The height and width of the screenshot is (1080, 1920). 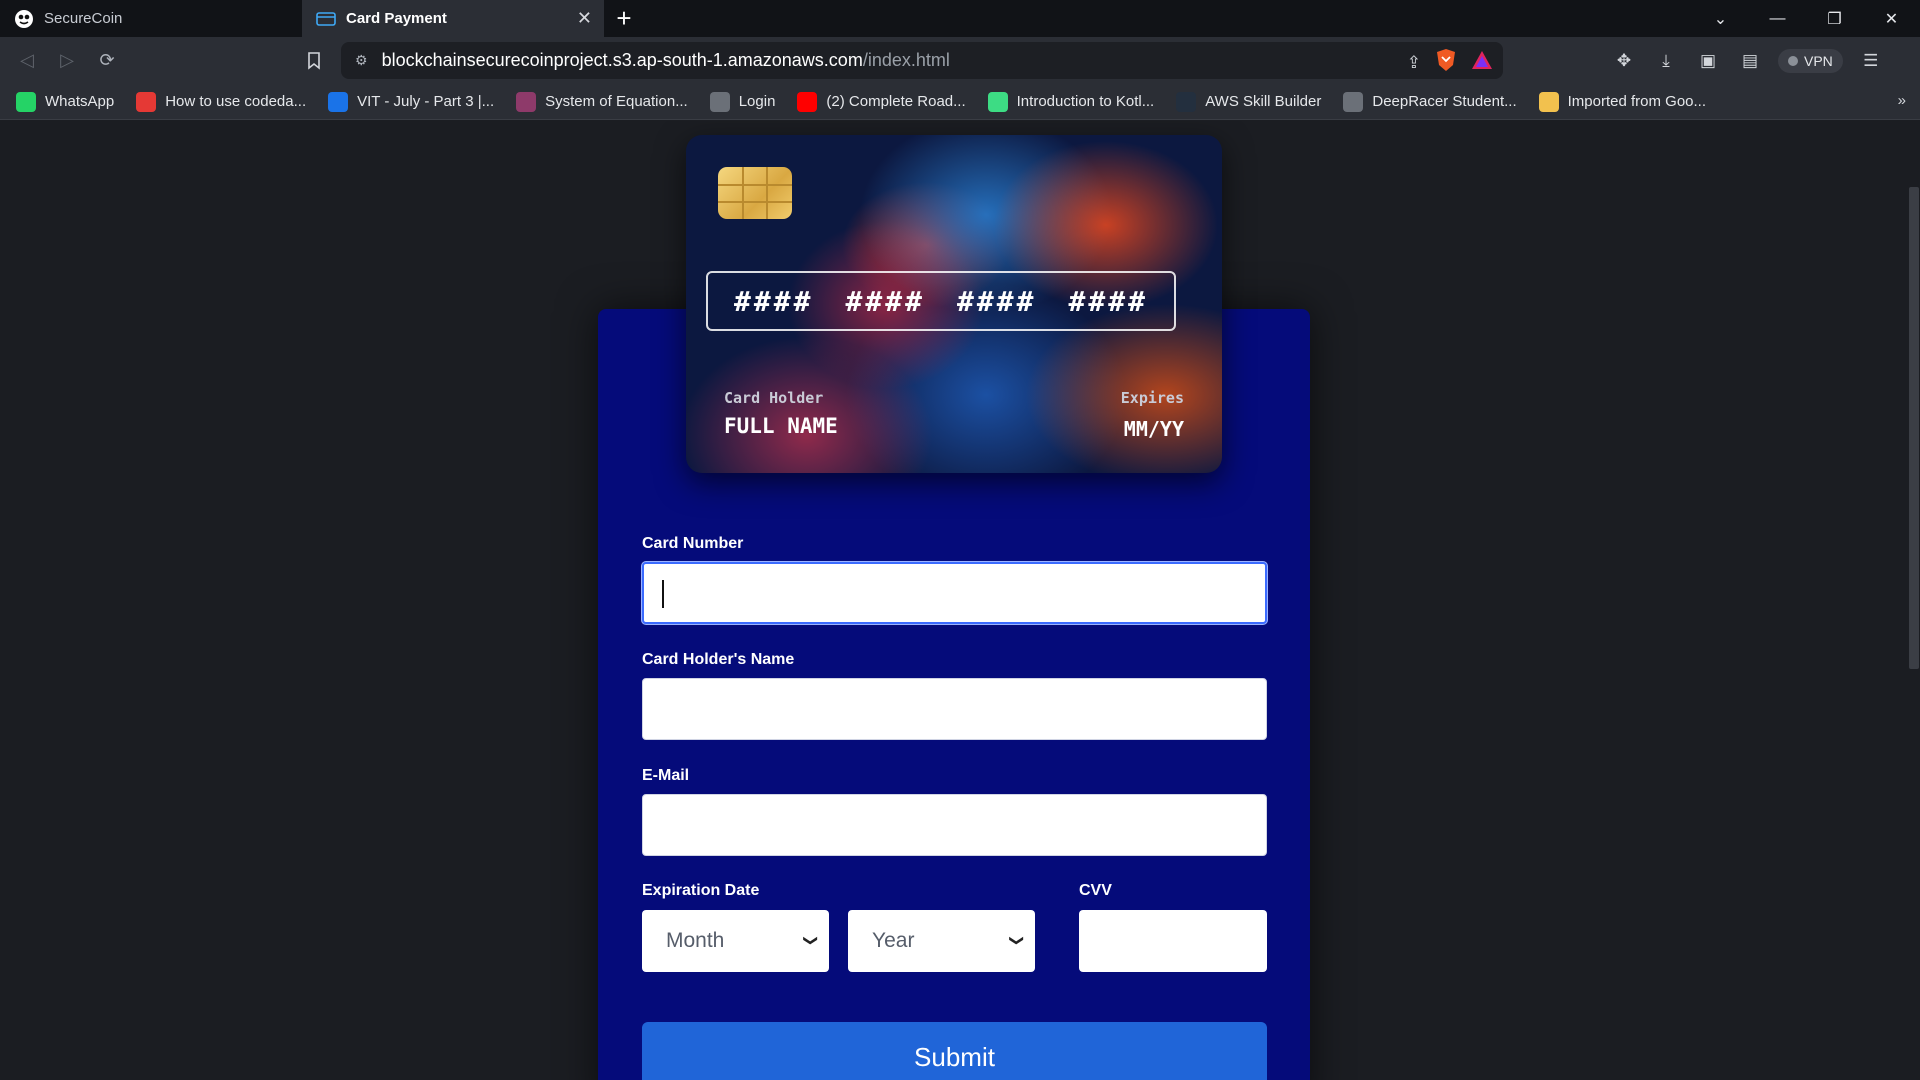 What do you see at coordinates (960, 18) in the screenshot?
I see `tab-strip: SecureCoin Card Payment ✕ + ⌄ — ❐ ✕` at bounding box center [960, 18].